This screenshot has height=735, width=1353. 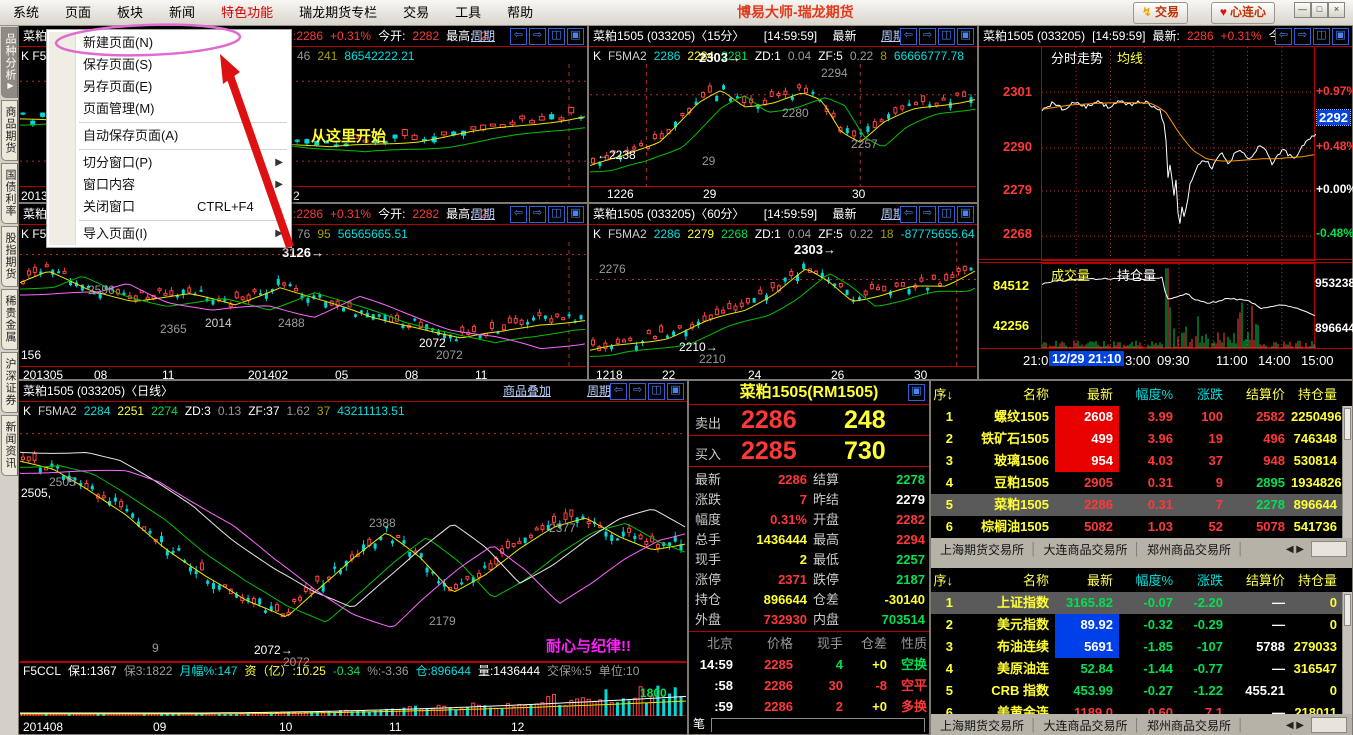 What do you see at coordinates (9, 130) in the screenshot?
I see `sidebar-tab-商品期货: 商品期货` at bounding box center [9, 130].